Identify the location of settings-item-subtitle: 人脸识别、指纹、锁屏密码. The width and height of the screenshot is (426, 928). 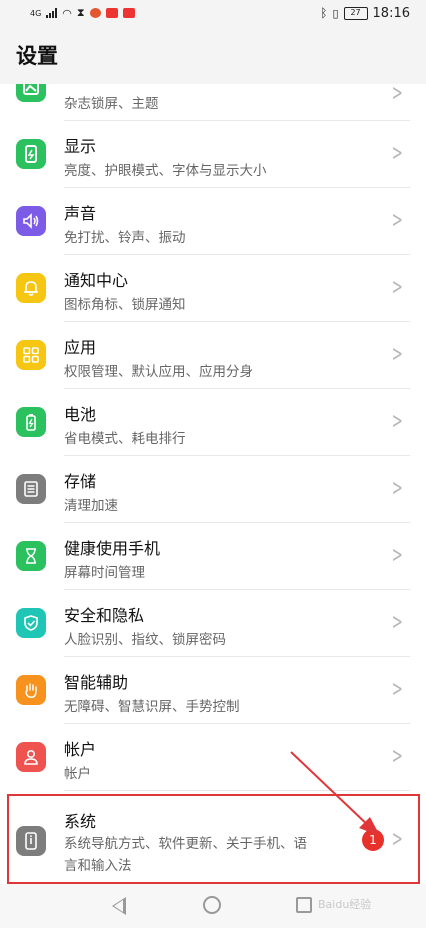
(145, 640).